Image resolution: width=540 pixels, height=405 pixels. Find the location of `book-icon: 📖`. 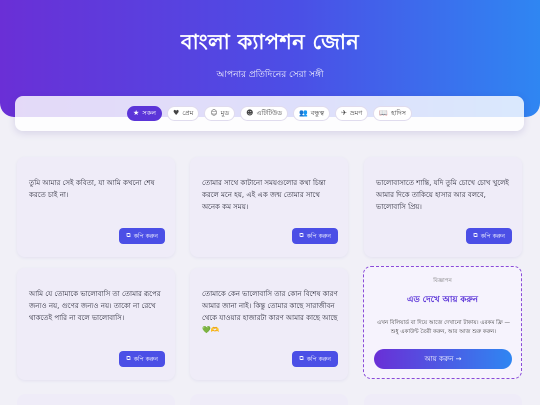

book-icon: 📖 is located at coordinates (384, 113).